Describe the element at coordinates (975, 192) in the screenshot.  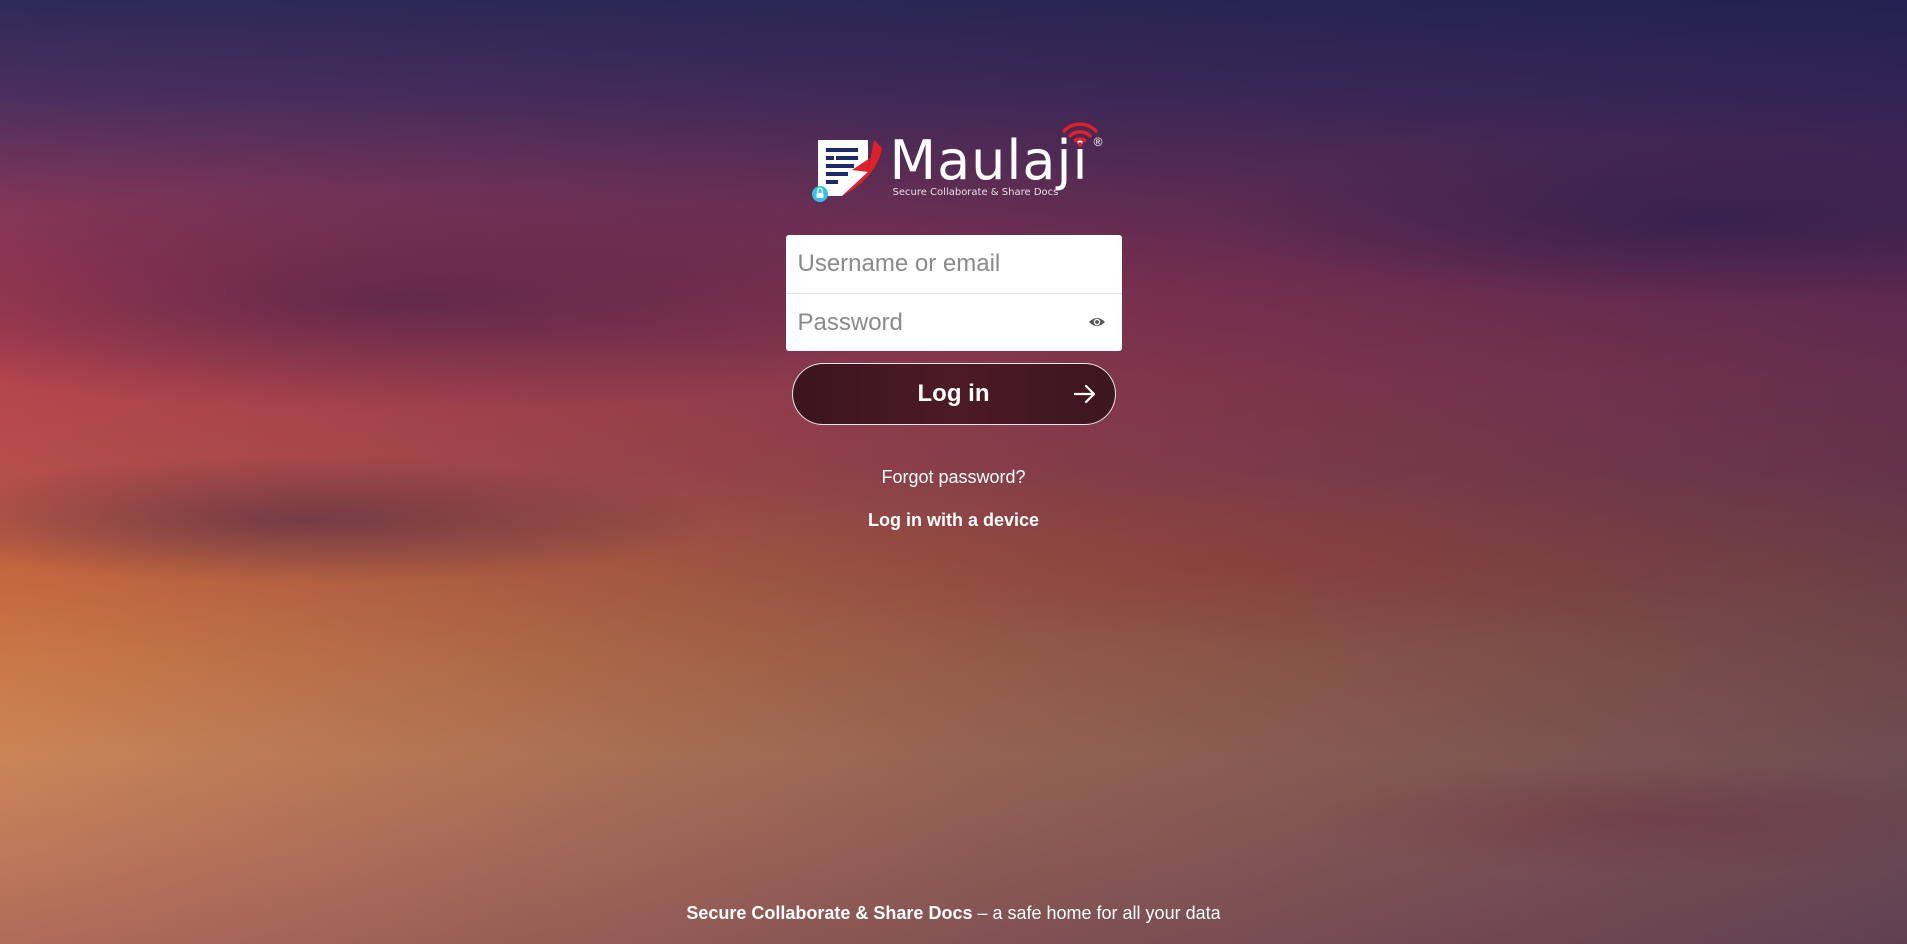
I see `brand-tagline: Secure Collaborate & Share Docs` at that location.